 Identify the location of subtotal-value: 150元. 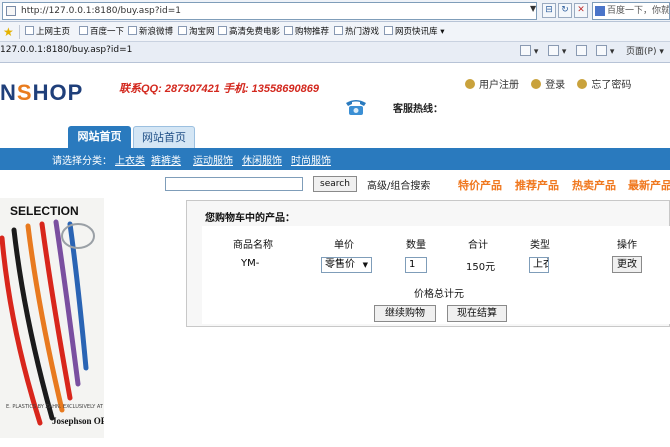
(481, 267).